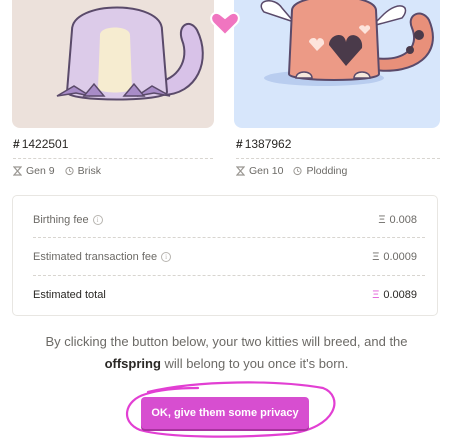 Image resolution: width=453 pixels, height=438 pixels. I want to click on kitty-id: #1422501, so click(113, 144).